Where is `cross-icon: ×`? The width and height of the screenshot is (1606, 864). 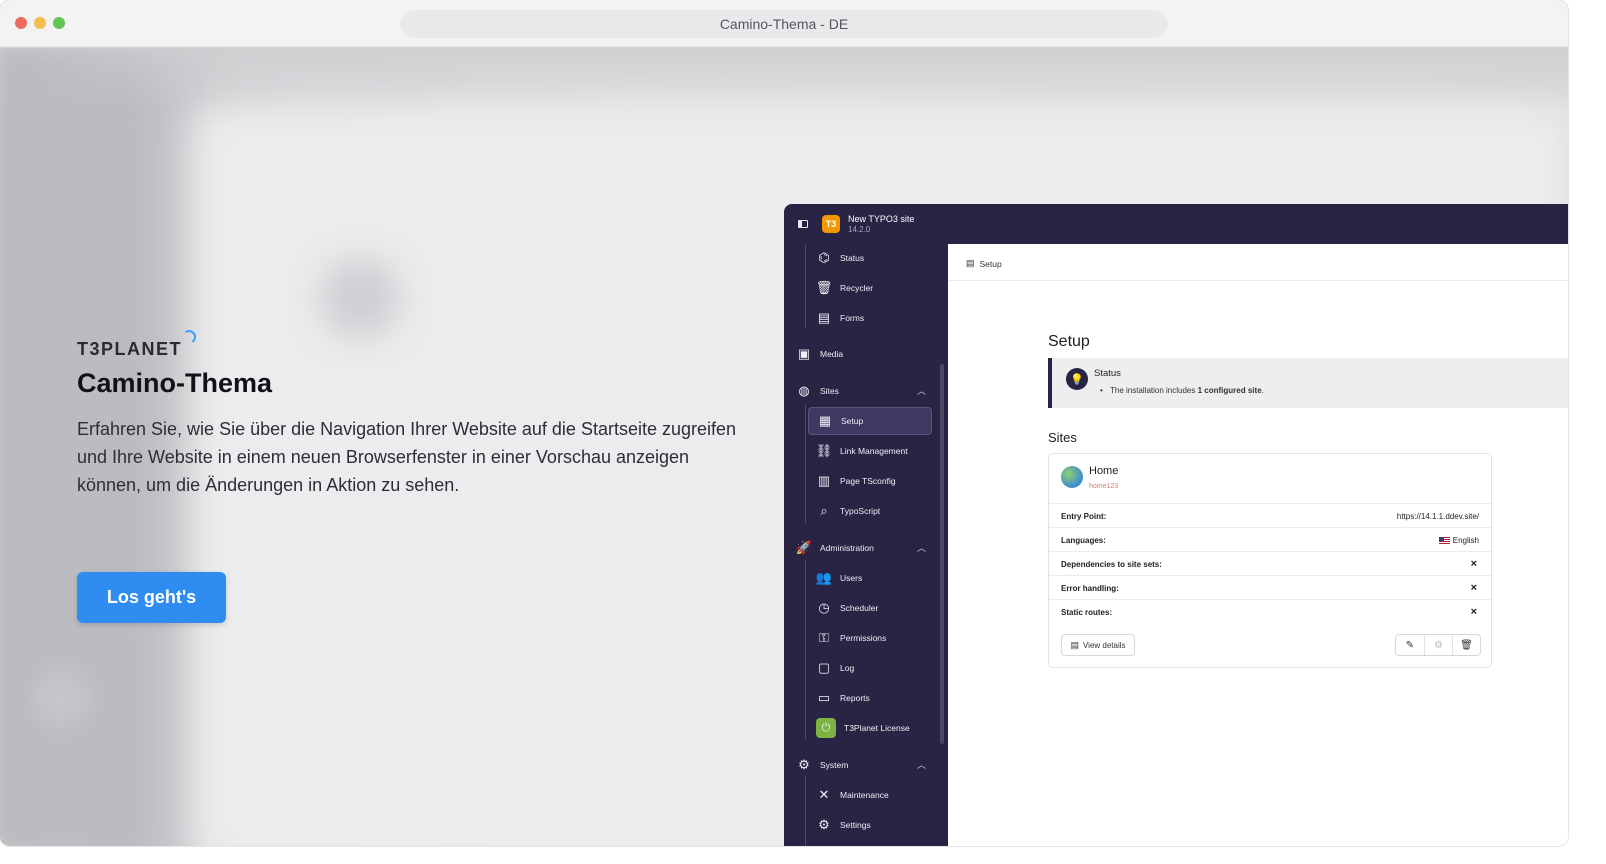
cross-icon: × is located at coordinates (1473, 588).